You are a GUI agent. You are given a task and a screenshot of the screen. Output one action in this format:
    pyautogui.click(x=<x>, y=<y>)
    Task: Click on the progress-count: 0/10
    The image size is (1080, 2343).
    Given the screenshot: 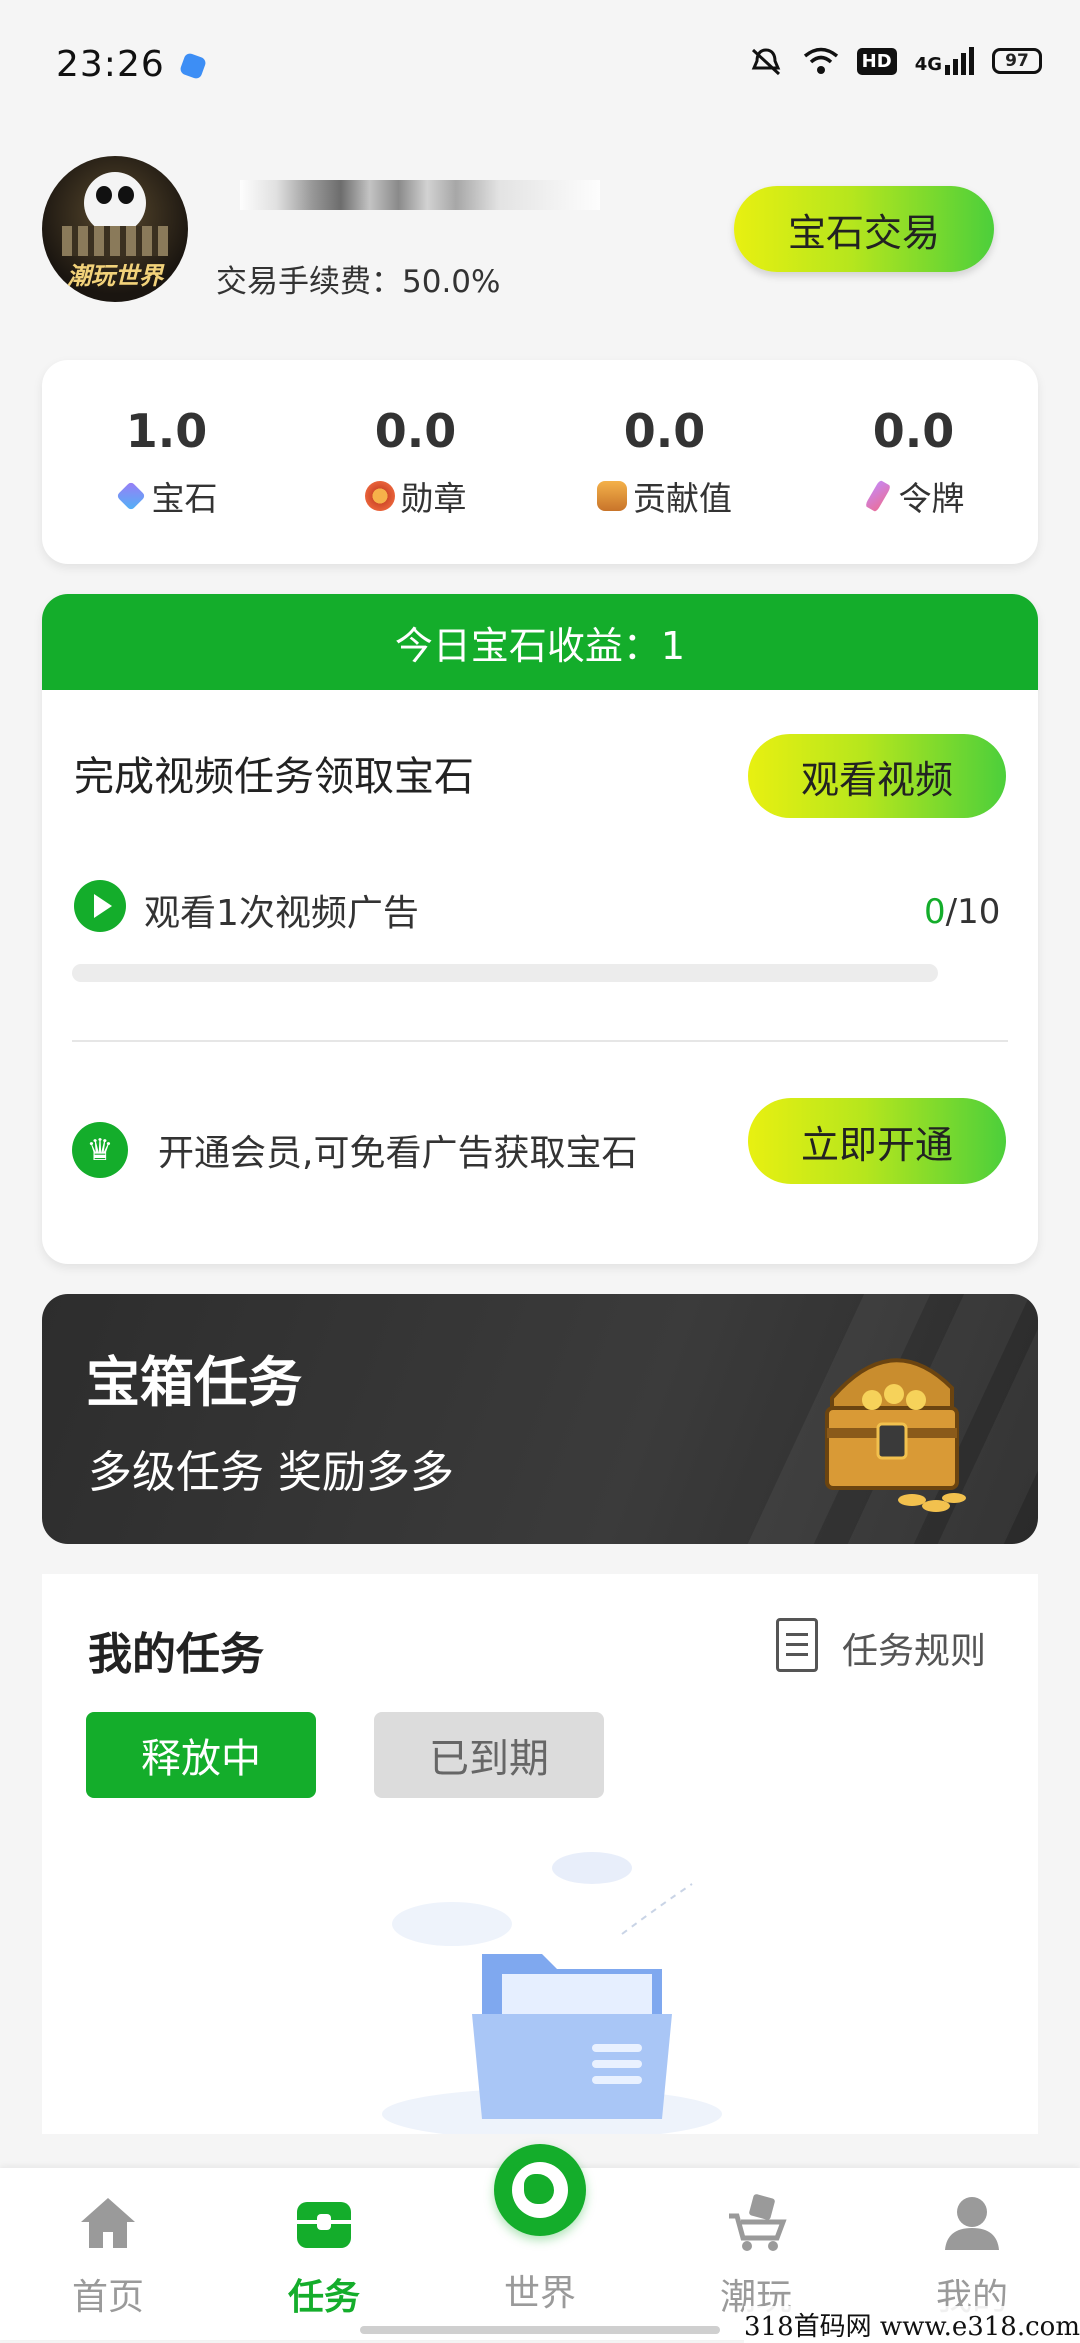 What is the action you would take?
    pyautogui.click(x=962, y=912)
    